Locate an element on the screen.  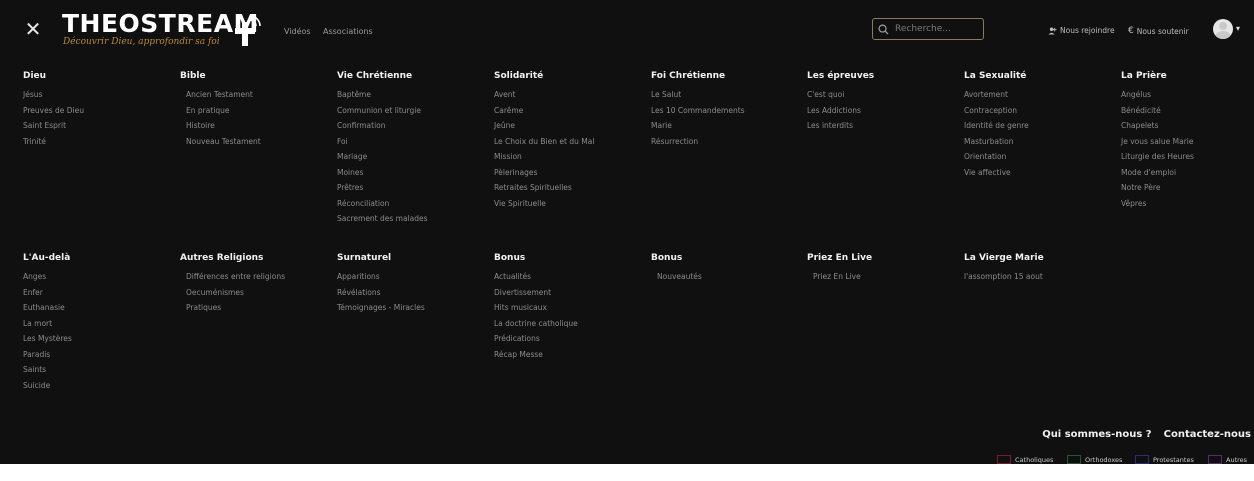
menu-item: Euthanasie is located at coordinates (98, 308).